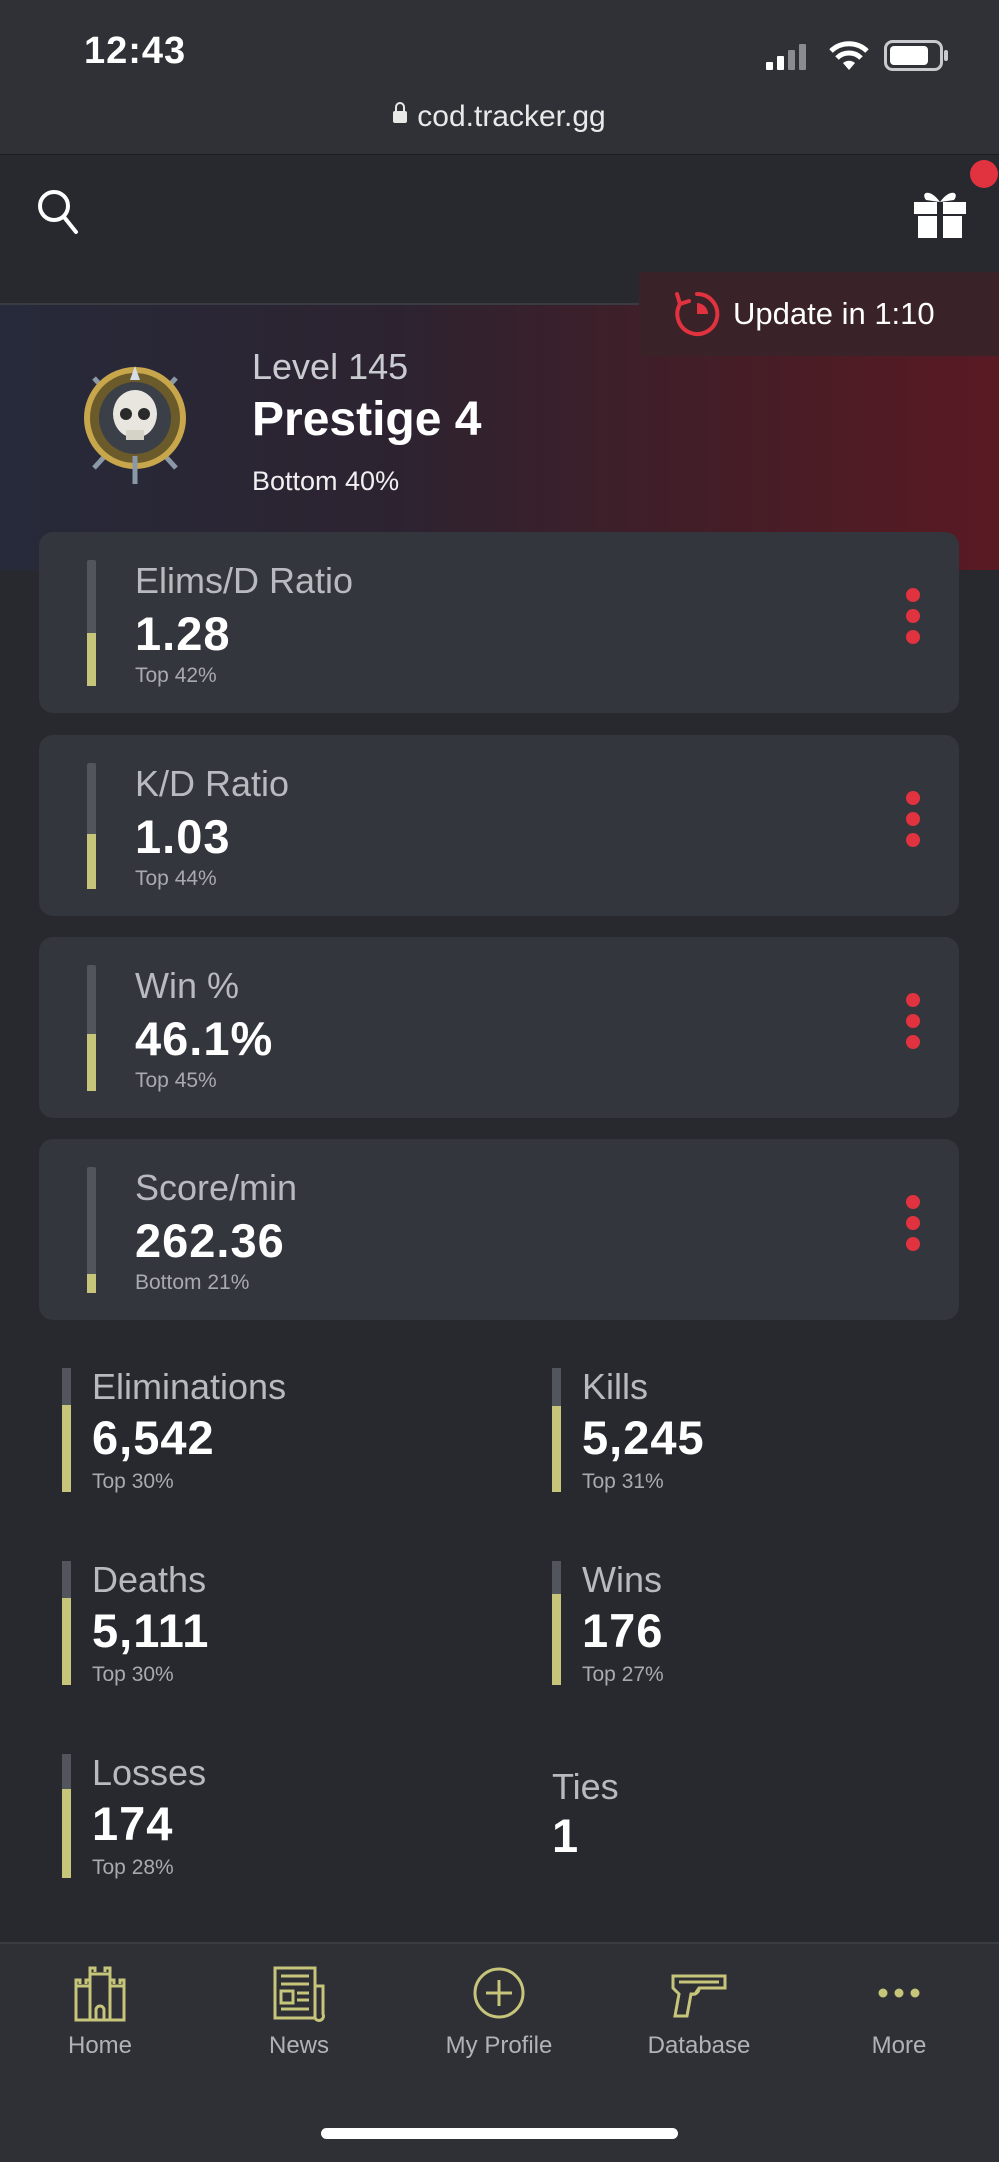 The image size is (999, 2162). Describe the element at coordinates (834, 313) in the screenshot. I see `update-toast-text: Update in 1:10` at that location.